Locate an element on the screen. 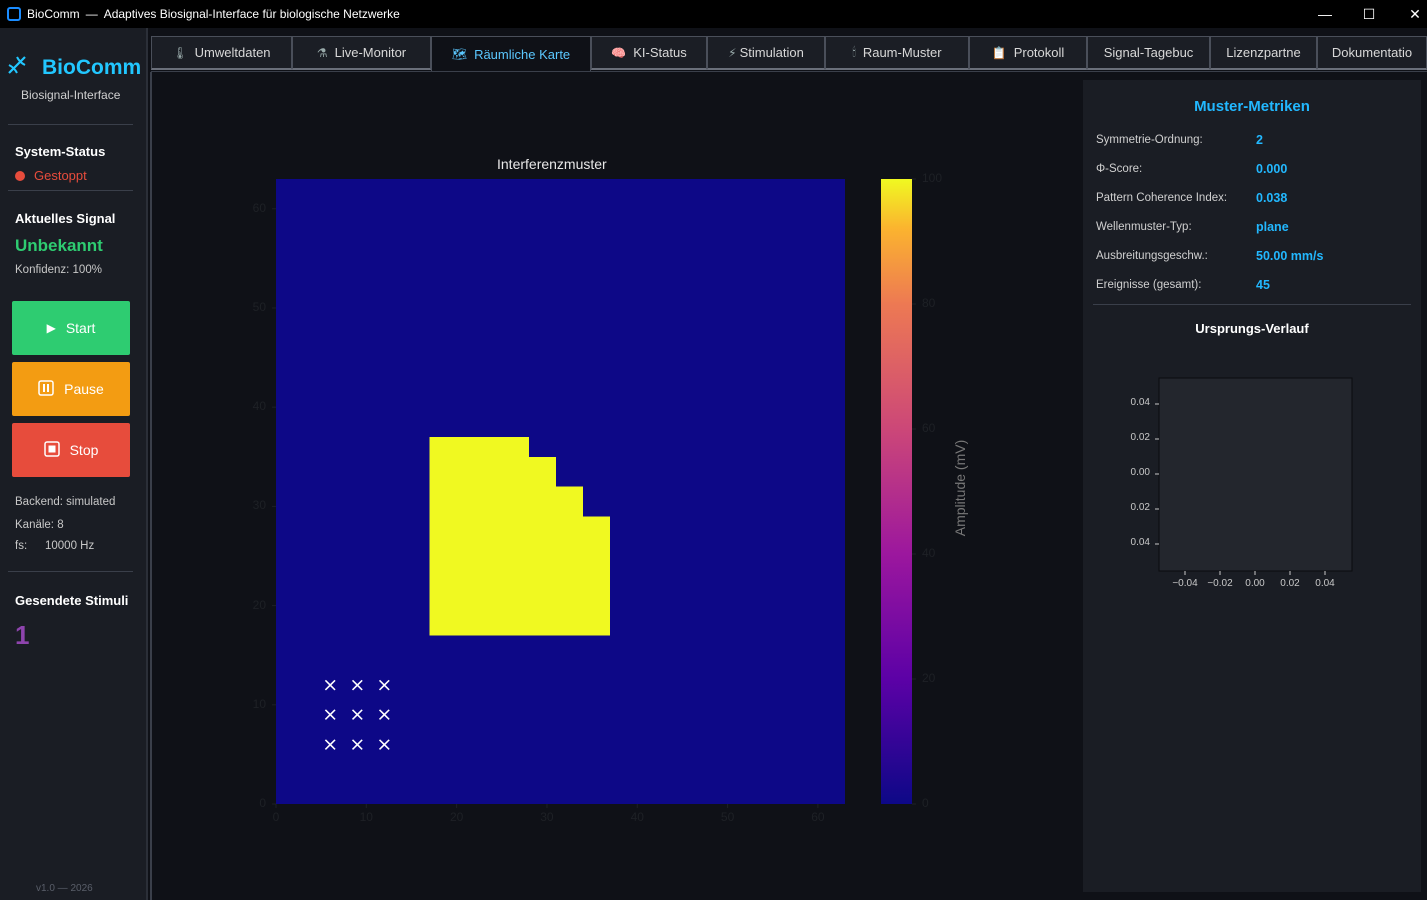  status-indicator: Gestoppt is located at coordinates (51, 175).